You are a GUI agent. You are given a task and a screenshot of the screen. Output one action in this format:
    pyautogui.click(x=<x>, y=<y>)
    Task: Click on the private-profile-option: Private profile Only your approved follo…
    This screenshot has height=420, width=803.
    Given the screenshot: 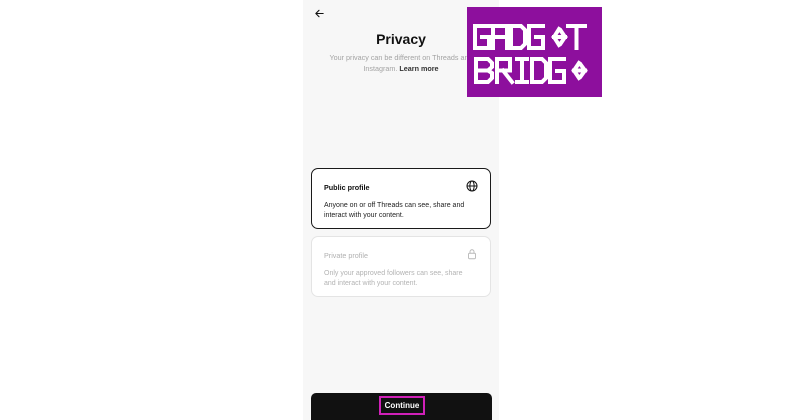 What is the action you would take?
    pyautogui.click(x=401, y=266)
    